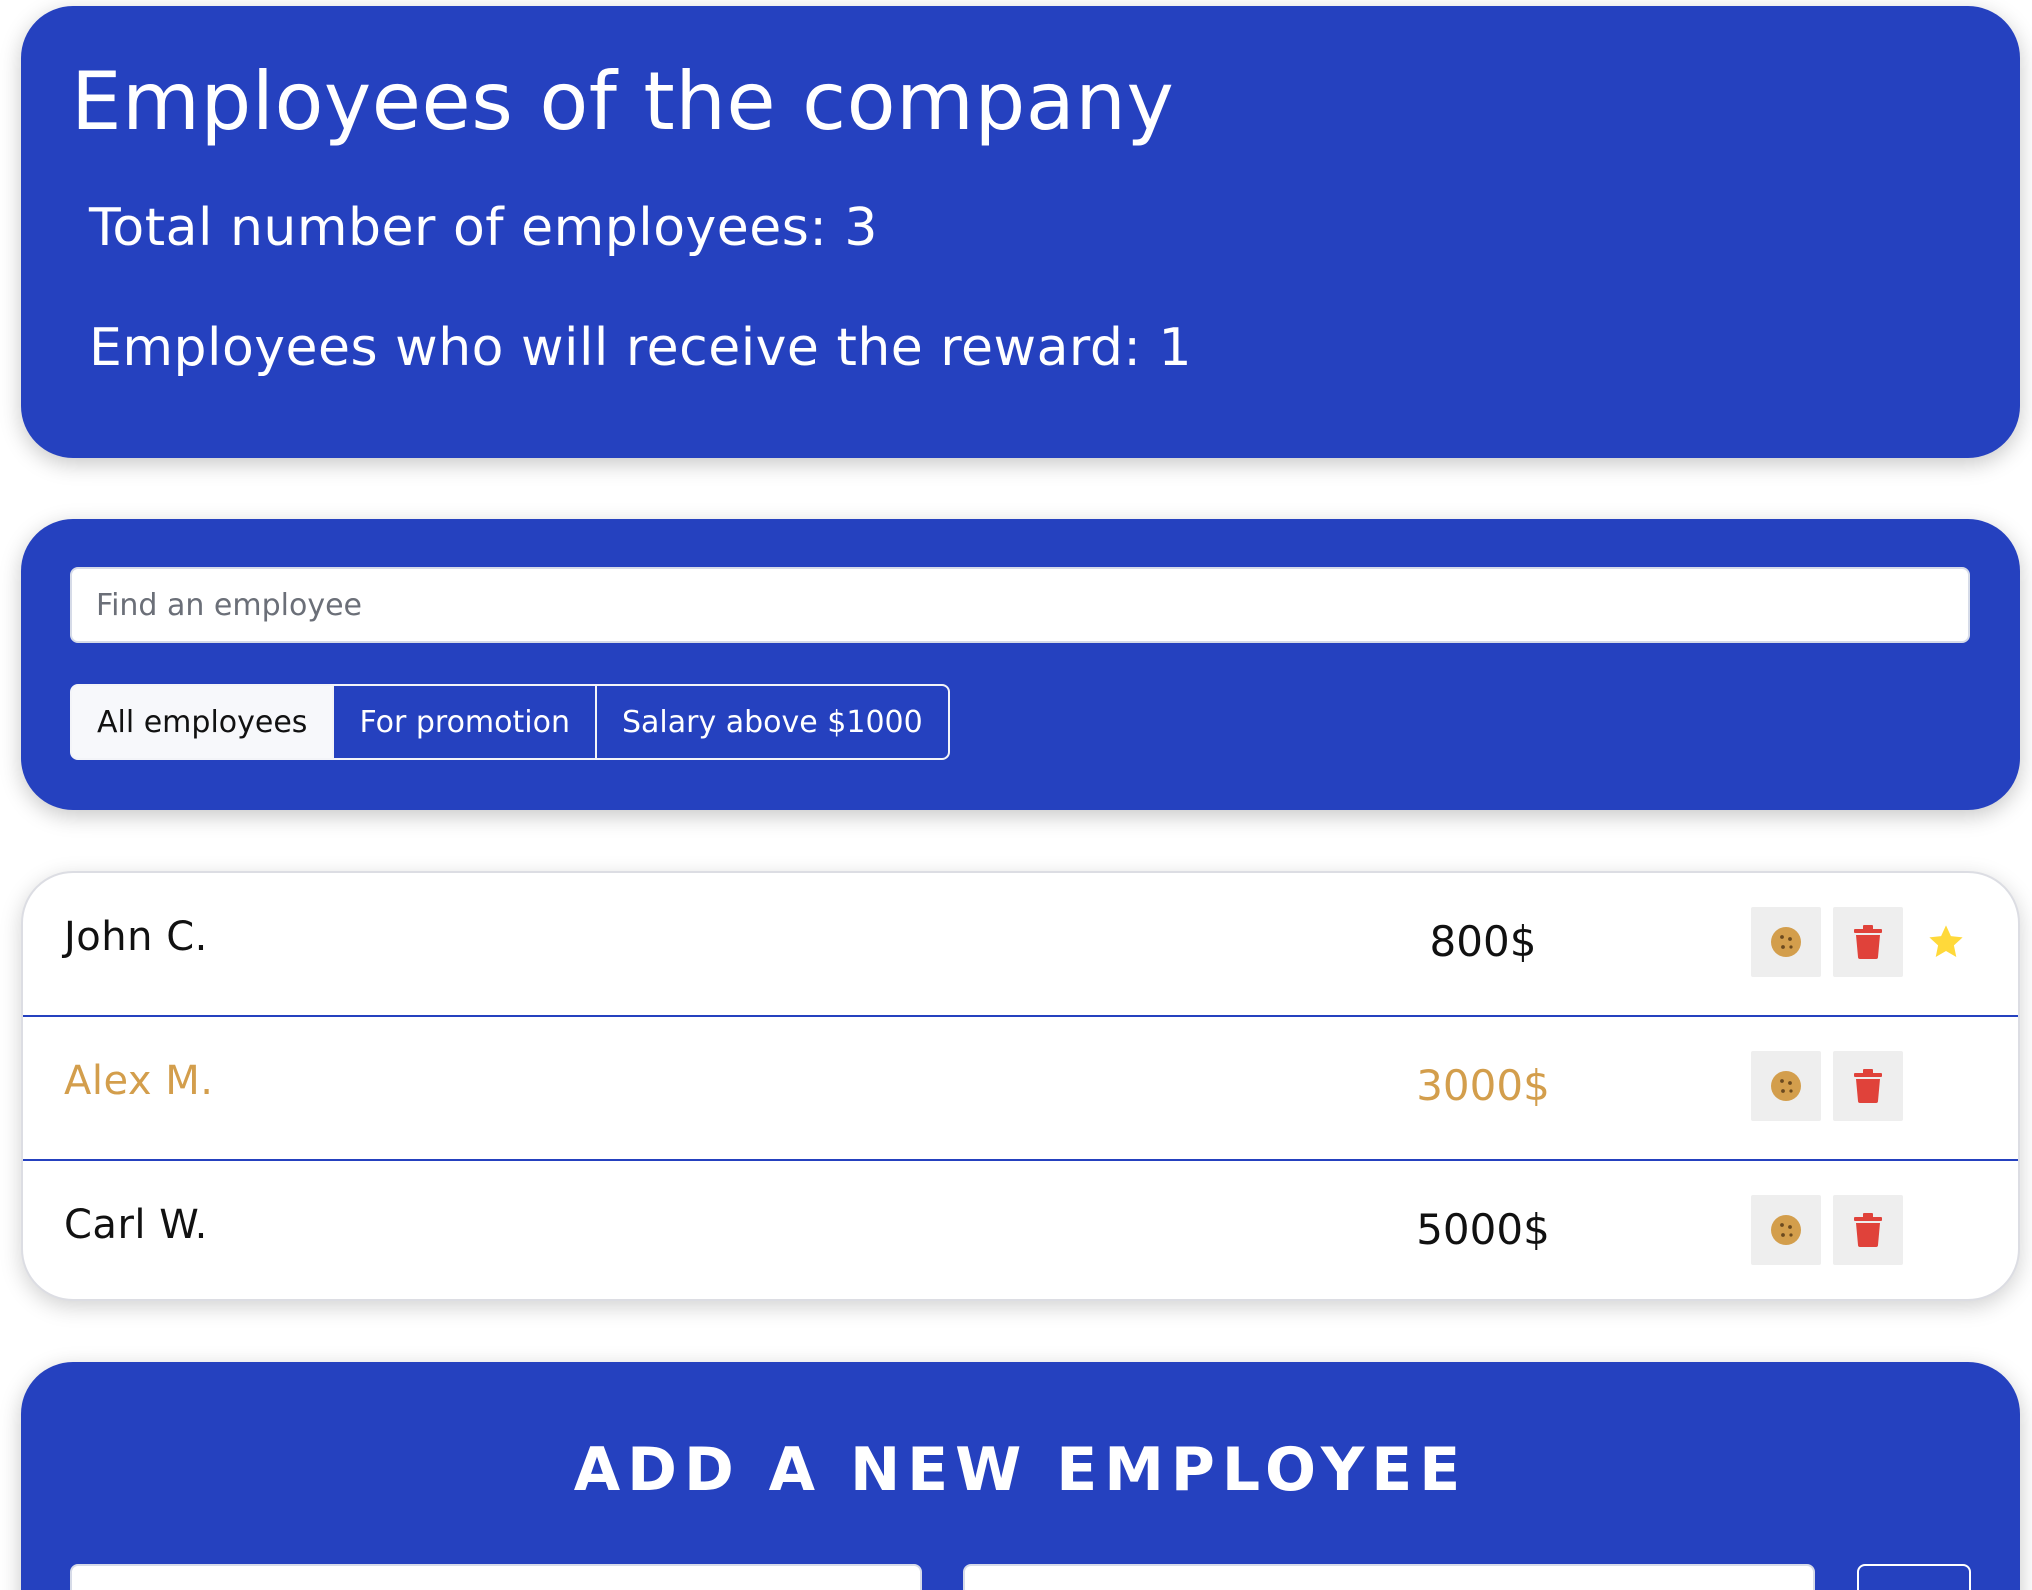 This screenshot has height=1590, width=2032. I want to click on new-employee-salary-input, so click(1389, 1577).